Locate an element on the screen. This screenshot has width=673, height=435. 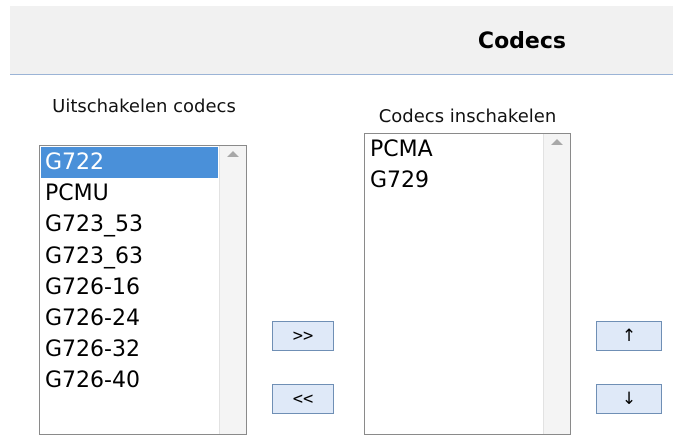
codec-option-pcmu: PCMU is located at coordinates (129, 193).